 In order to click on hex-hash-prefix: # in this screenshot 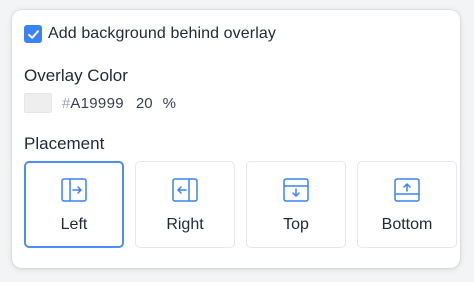, I will do `click(66, 103)`.